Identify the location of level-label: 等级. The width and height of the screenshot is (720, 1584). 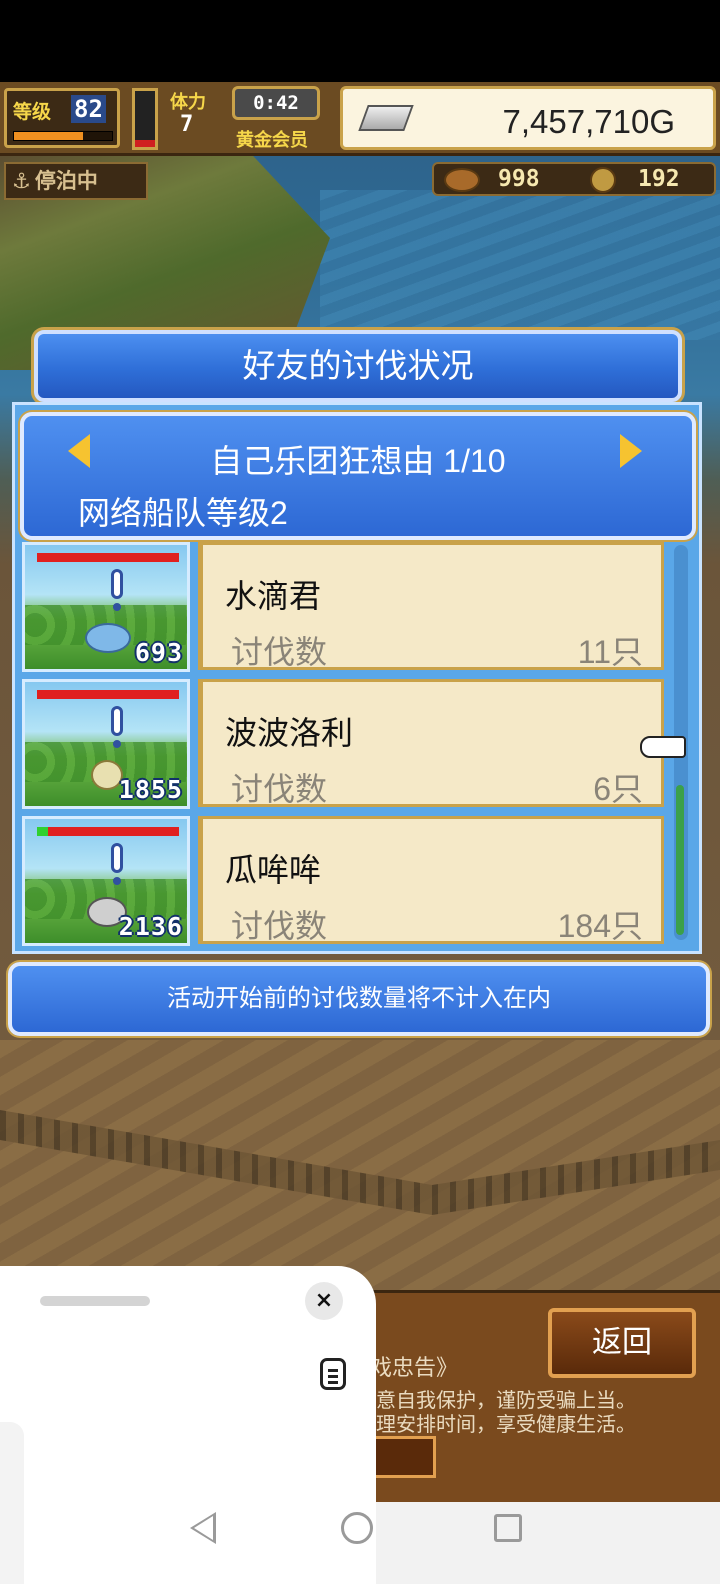
(32, 112).